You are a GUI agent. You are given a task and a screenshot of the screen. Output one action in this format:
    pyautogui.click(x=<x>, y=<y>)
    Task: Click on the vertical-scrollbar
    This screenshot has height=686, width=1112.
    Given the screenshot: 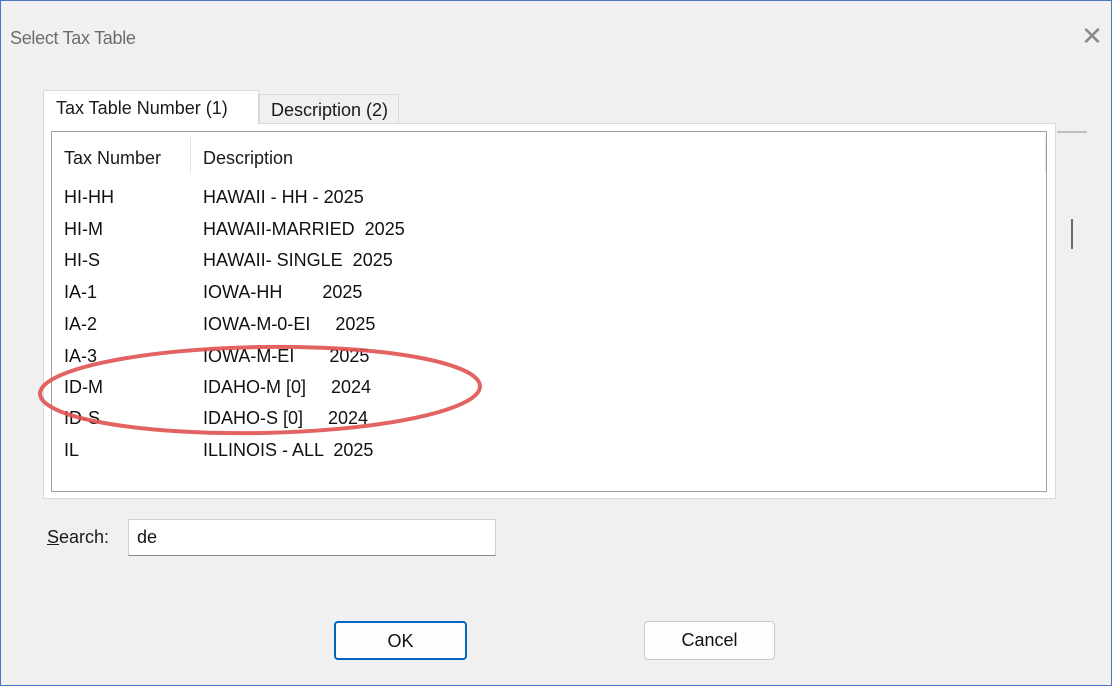 What is the action you would take?
    pyautogui.click(x=1072, y=313)
    